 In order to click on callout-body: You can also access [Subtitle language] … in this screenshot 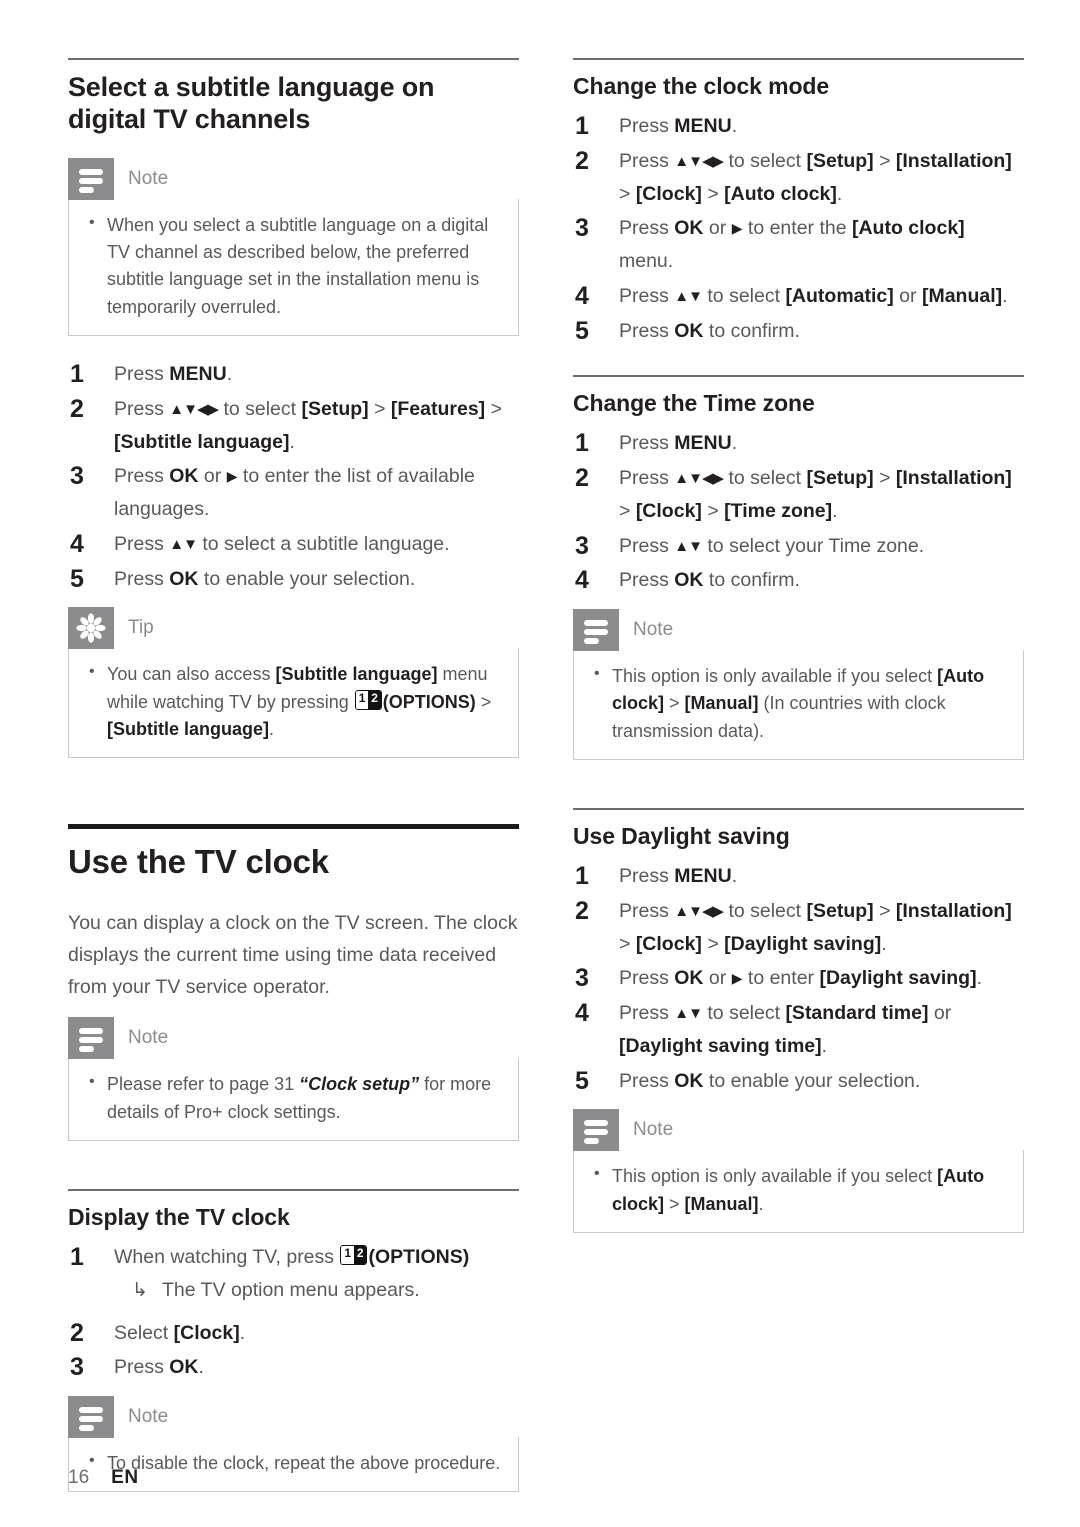, I will do `click(293, 703)`.